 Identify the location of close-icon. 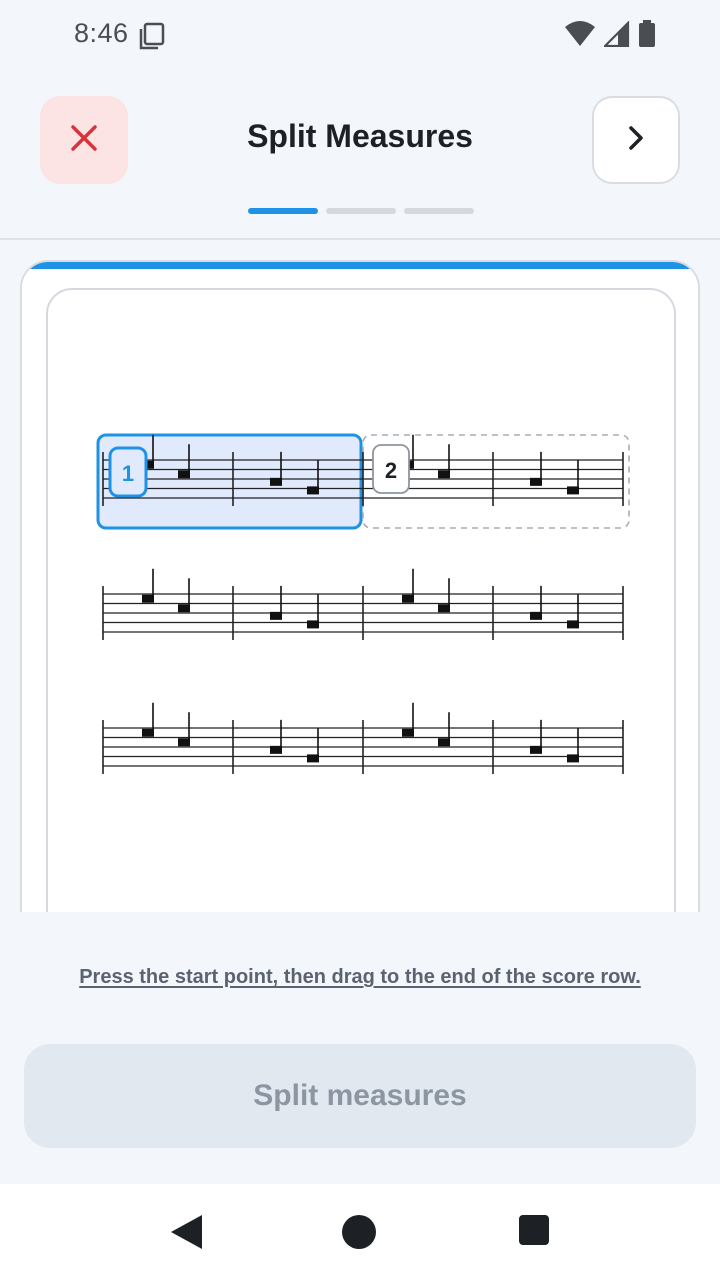
(84, 140).